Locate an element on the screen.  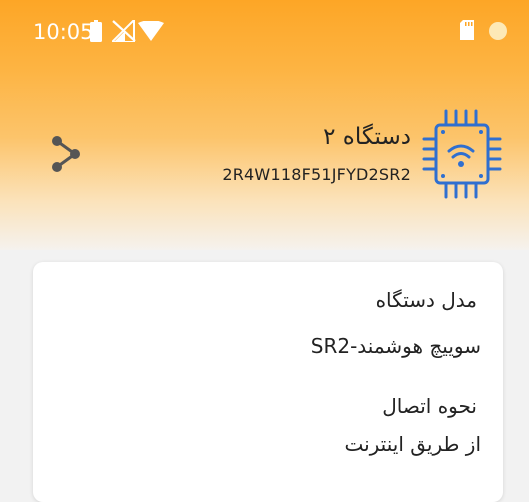
notification-dot-icon is located at coordinates (498, 31).